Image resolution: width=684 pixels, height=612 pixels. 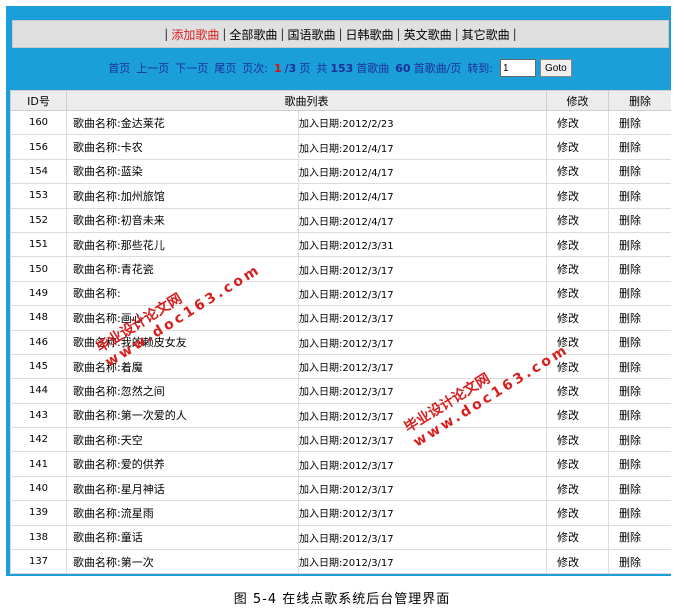 I want to click on song-name-cell: 歌曲名称:流星雨, so click(x=182, y=513).